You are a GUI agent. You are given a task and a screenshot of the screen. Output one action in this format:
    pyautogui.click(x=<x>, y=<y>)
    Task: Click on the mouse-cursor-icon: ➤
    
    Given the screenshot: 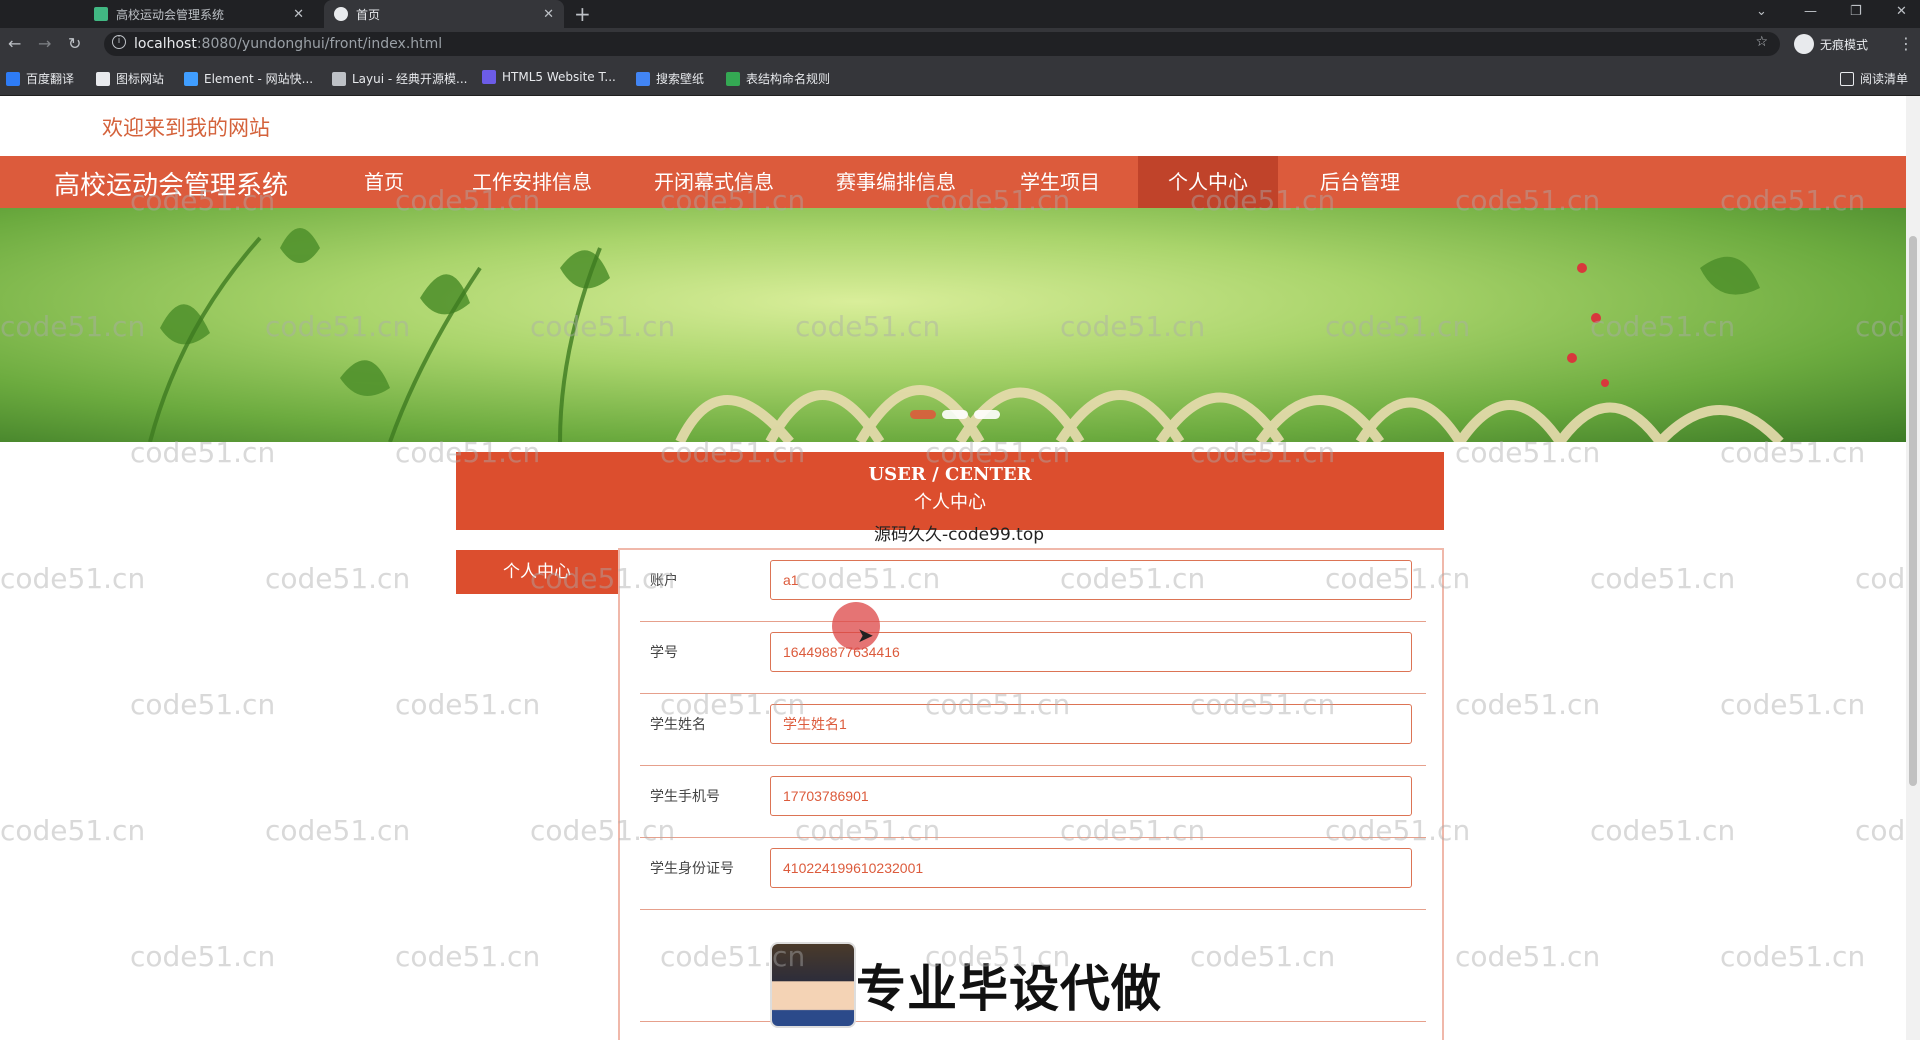 What is the action you would take?
    pyautogui.click(x=865, y=635)
    